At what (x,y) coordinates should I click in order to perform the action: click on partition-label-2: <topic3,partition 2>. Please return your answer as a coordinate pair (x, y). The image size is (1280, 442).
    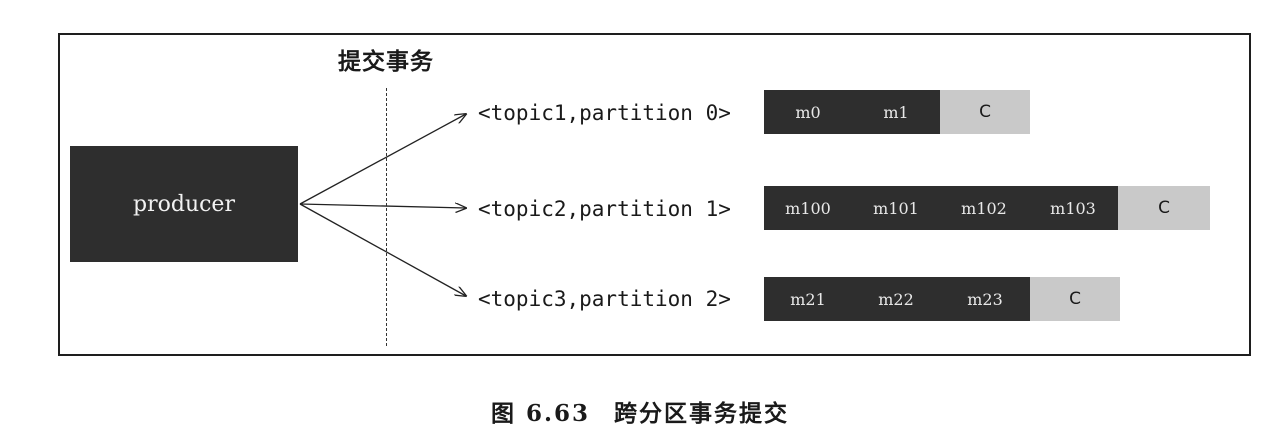
    Looking at the image, I should click on (604, 299).